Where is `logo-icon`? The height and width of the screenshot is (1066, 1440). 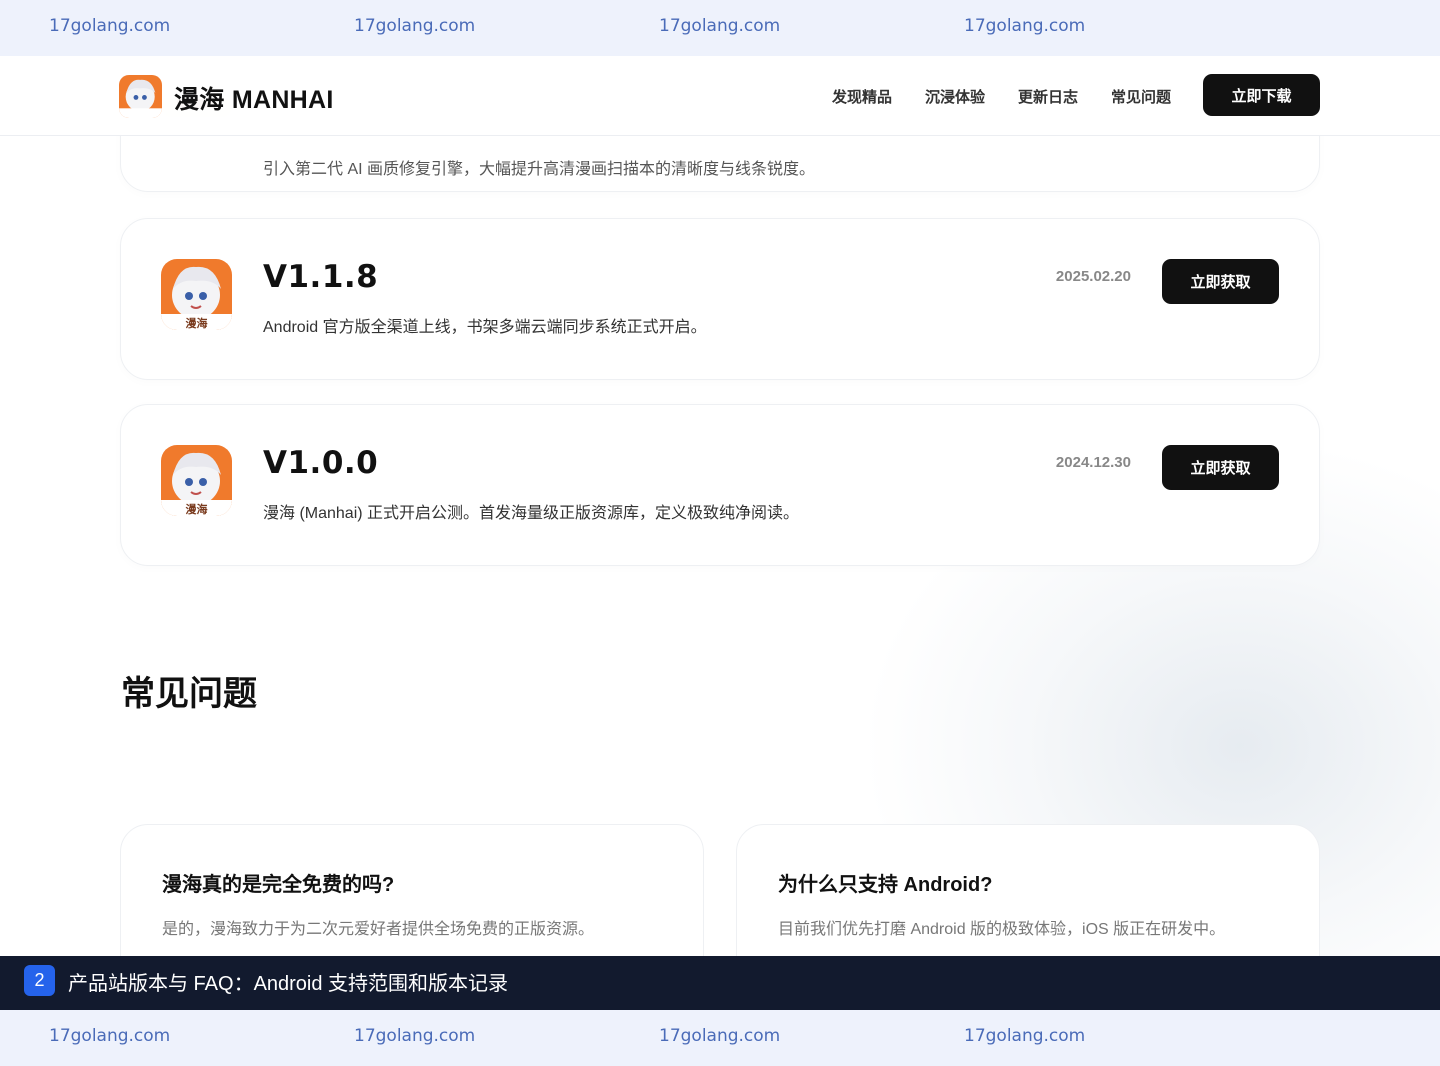
logo-icon is located at coordinates (140, 96).